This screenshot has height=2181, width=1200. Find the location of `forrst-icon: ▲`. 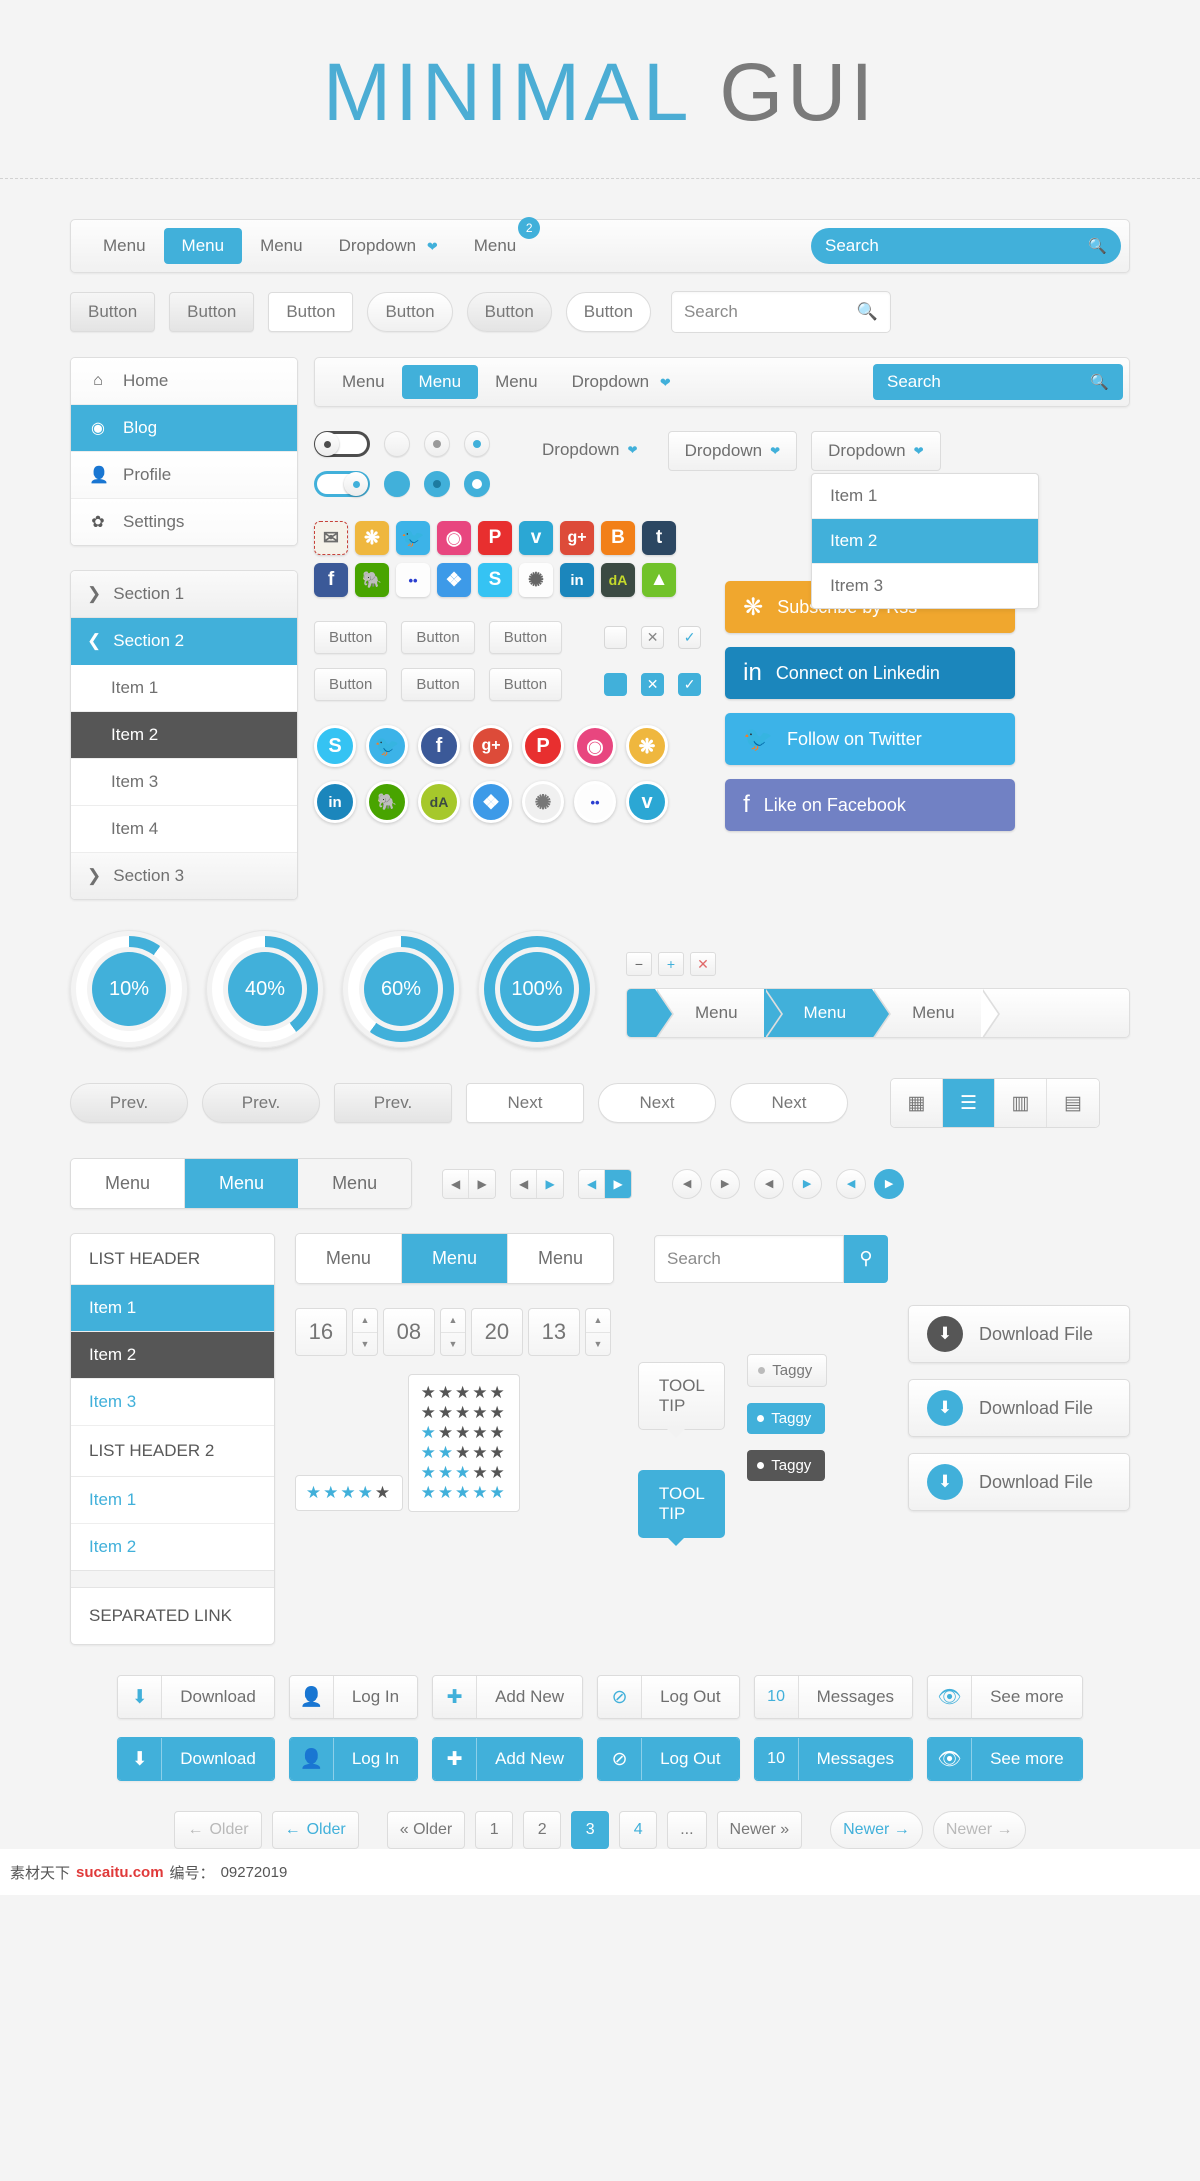

forrst-icon: ▲ is located at coordinates (659, 580).